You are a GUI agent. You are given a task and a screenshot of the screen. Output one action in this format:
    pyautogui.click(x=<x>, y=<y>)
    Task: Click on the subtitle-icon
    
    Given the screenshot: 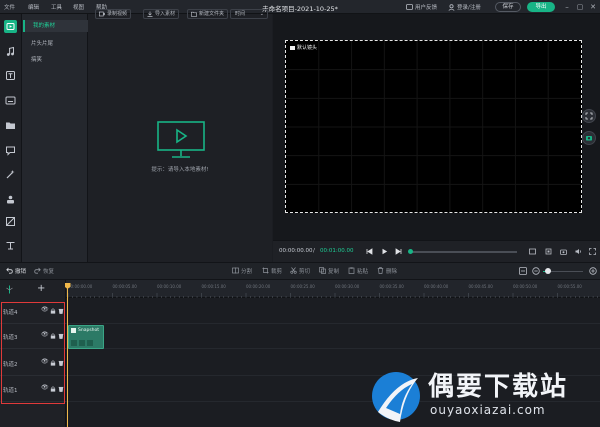 What is the action you would take?
    pyautogui.click(x=10, y=100)
    